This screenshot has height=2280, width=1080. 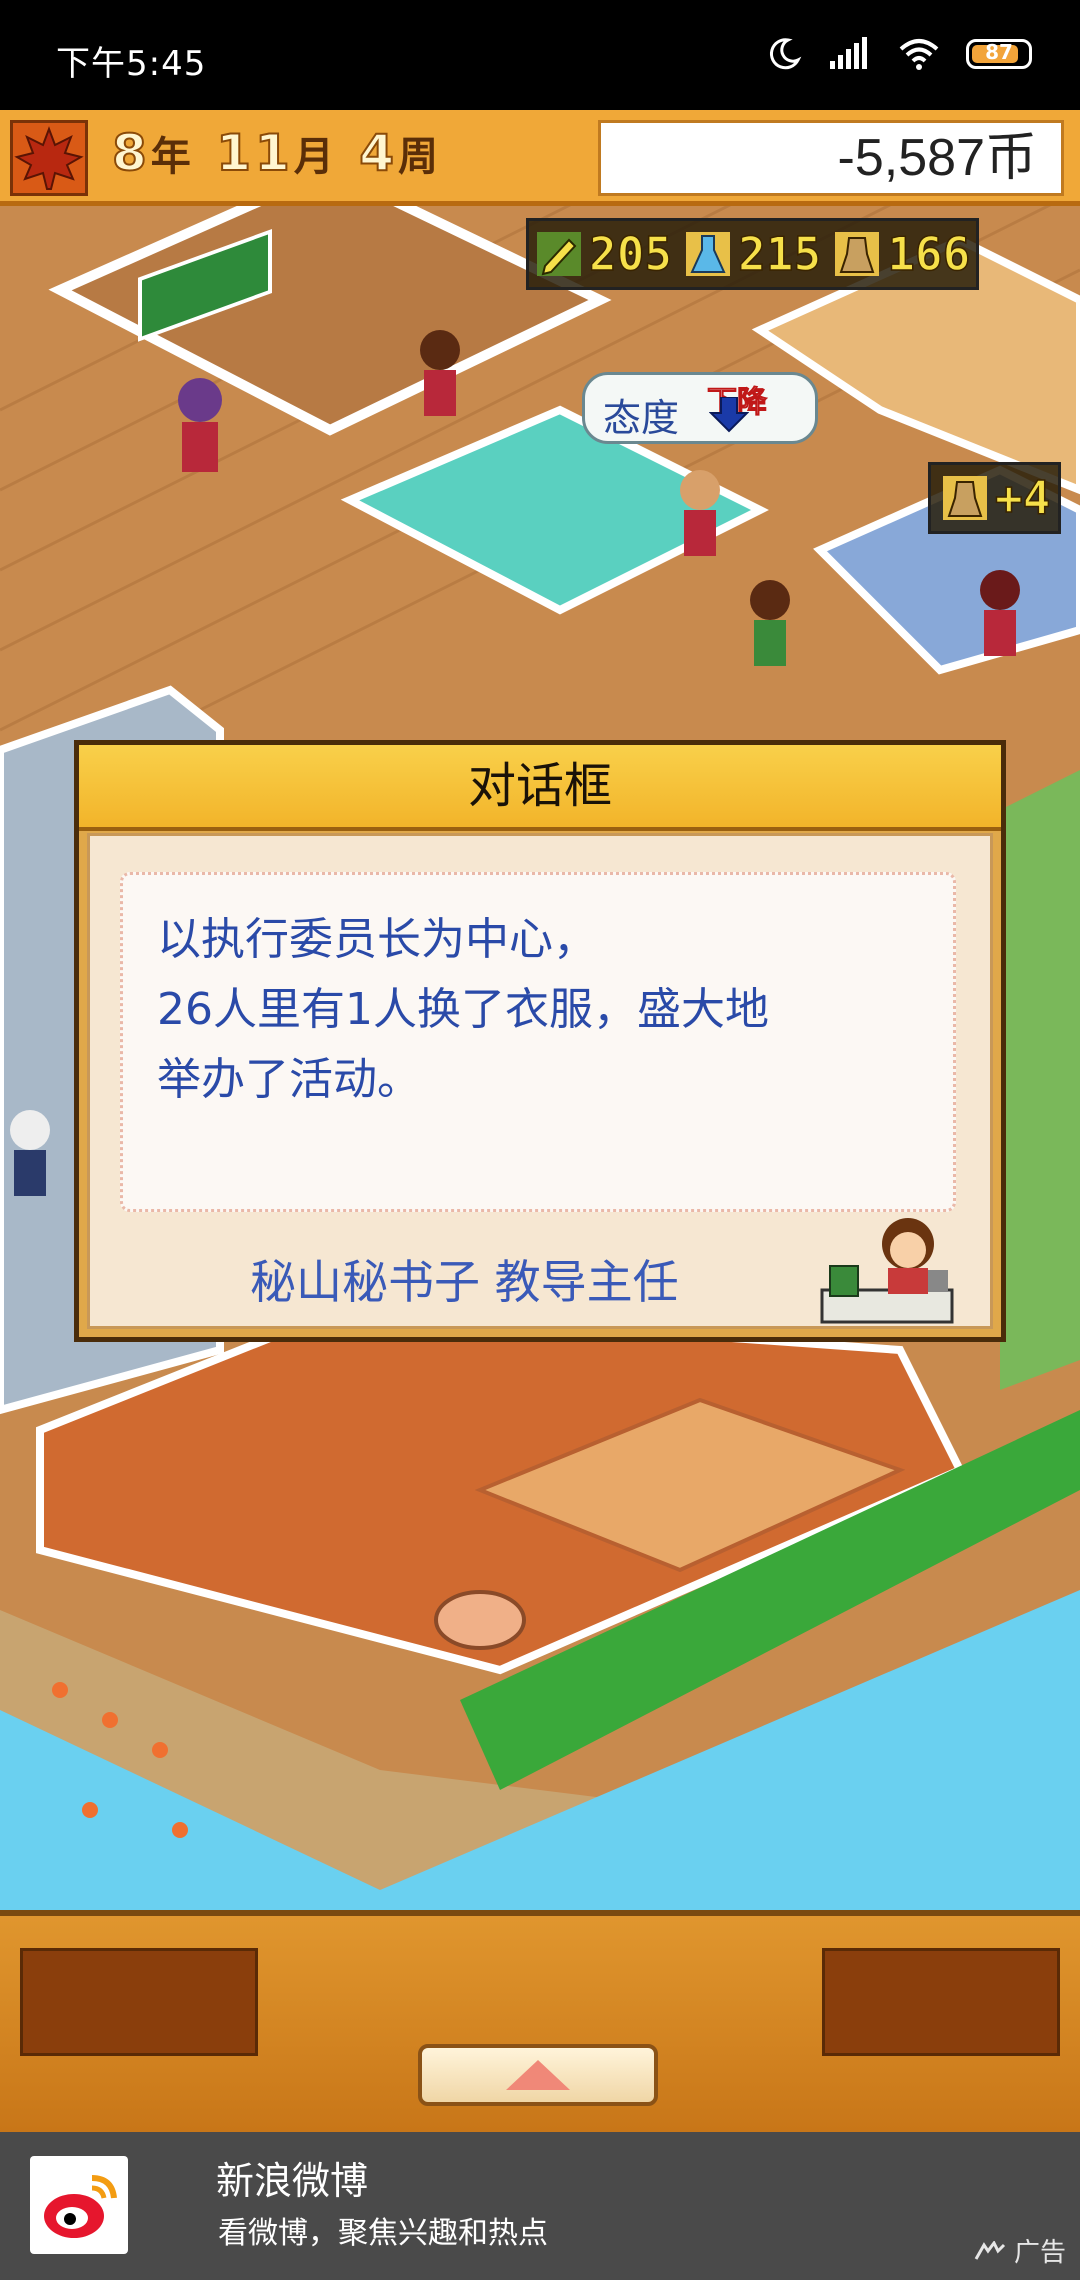 I want to click on status-icons: 87, so click(x=899, y=54).